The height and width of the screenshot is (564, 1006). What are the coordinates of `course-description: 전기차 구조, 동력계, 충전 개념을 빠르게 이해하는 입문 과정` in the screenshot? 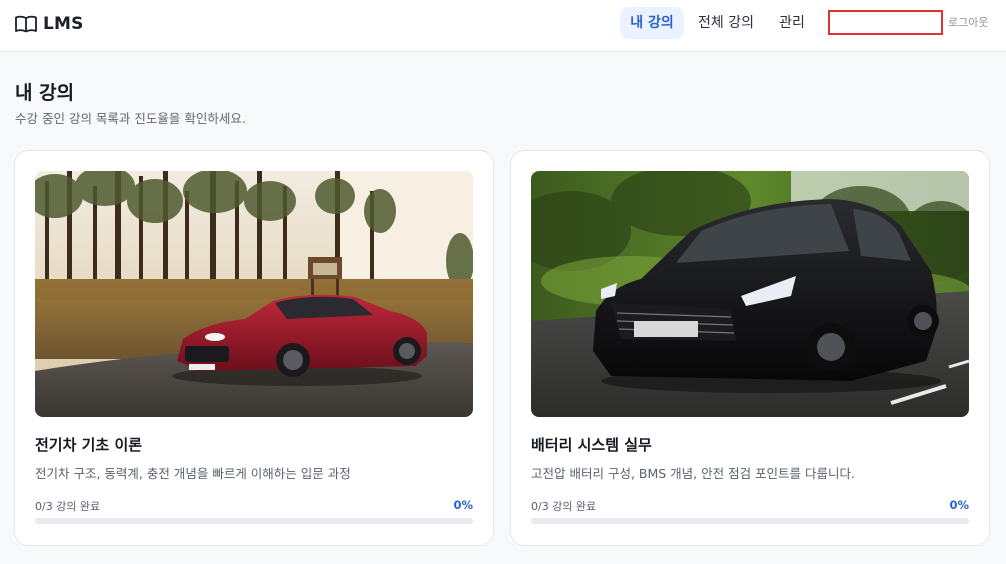 It's located at (193, 473).